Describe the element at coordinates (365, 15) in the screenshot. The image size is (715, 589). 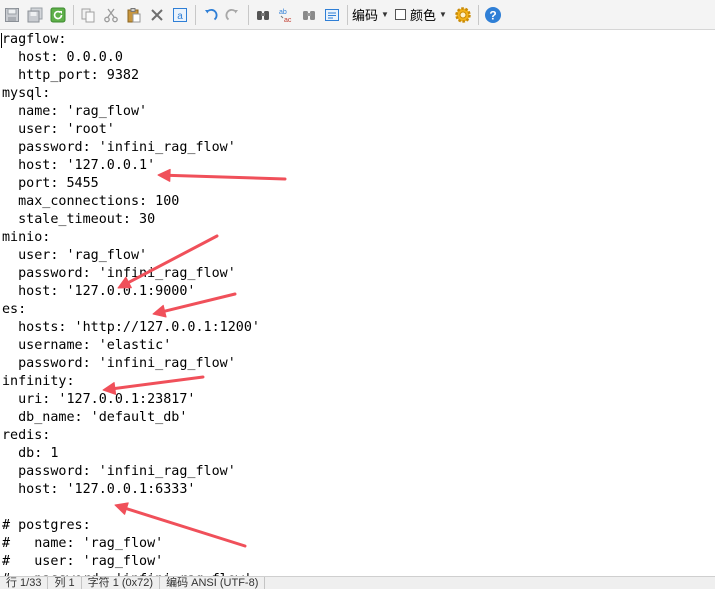
I see `encoding-menu-label: 编码` at that location.